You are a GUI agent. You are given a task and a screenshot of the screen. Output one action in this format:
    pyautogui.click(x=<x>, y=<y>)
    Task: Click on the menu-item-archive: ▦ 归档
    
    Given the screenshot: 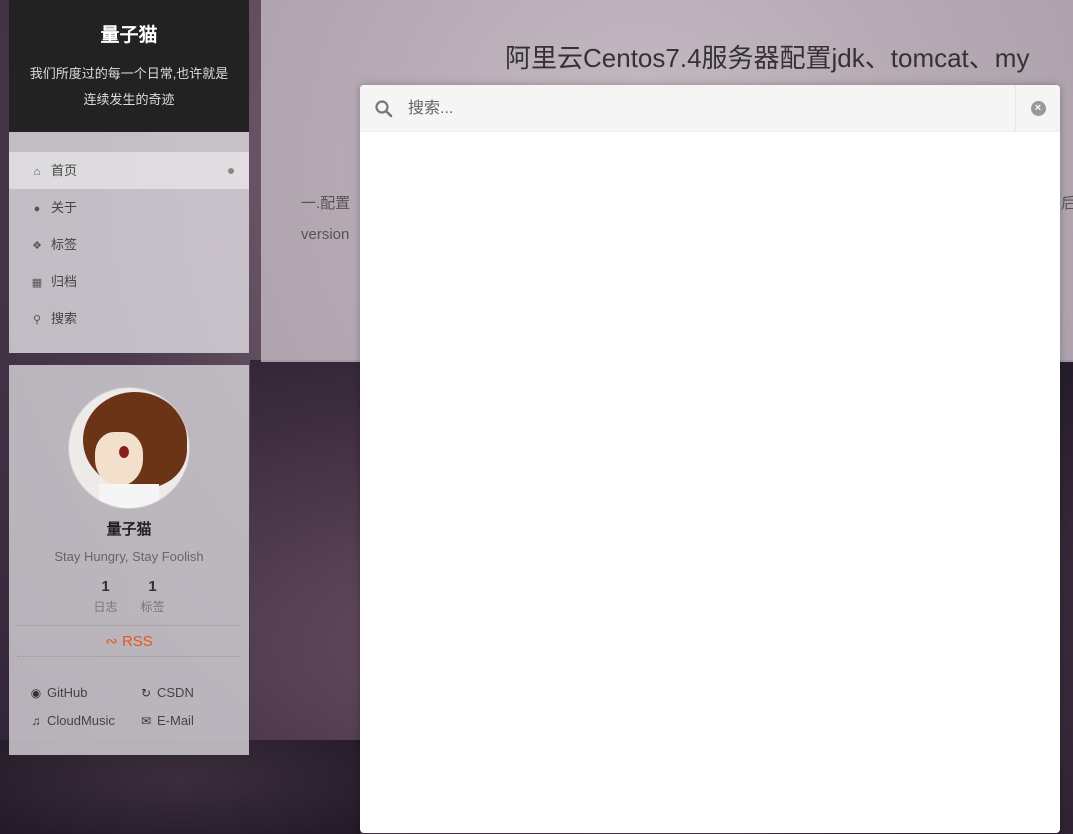 What is the action you would take?
    pyautogui.click(x=129, y=281)
    